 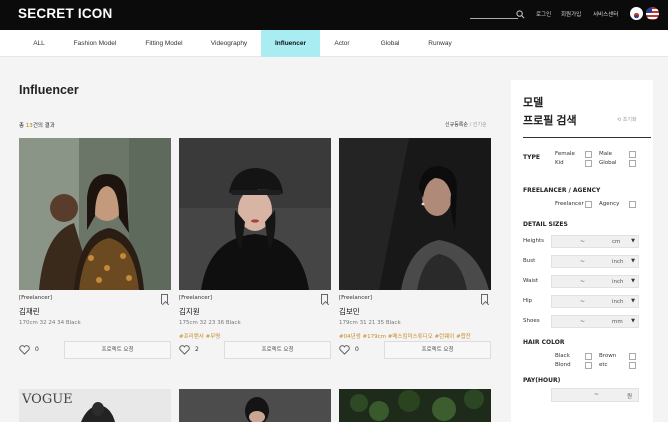 I want to click on hair-blond-checkbox, so click(x=588, y=365).